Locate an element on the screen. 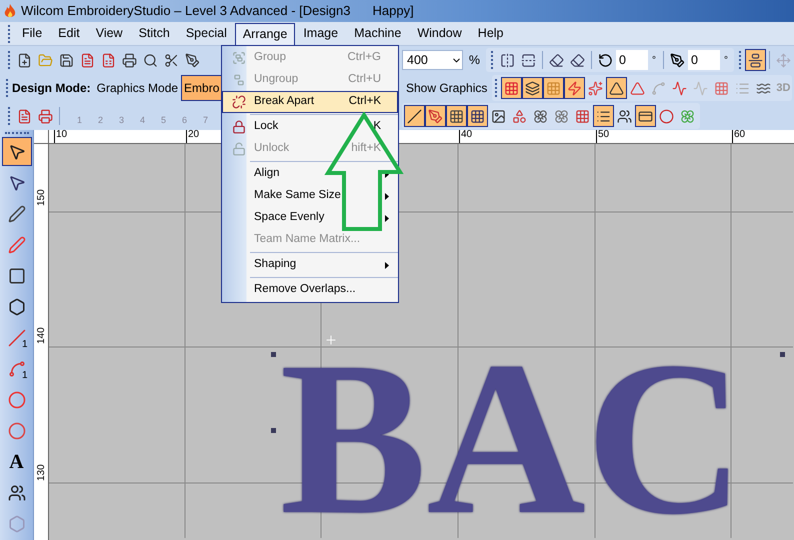 Image resolution: width=794 pixels, height=540 pixels. move-nodes-icon is located at coordinates (783, 60).